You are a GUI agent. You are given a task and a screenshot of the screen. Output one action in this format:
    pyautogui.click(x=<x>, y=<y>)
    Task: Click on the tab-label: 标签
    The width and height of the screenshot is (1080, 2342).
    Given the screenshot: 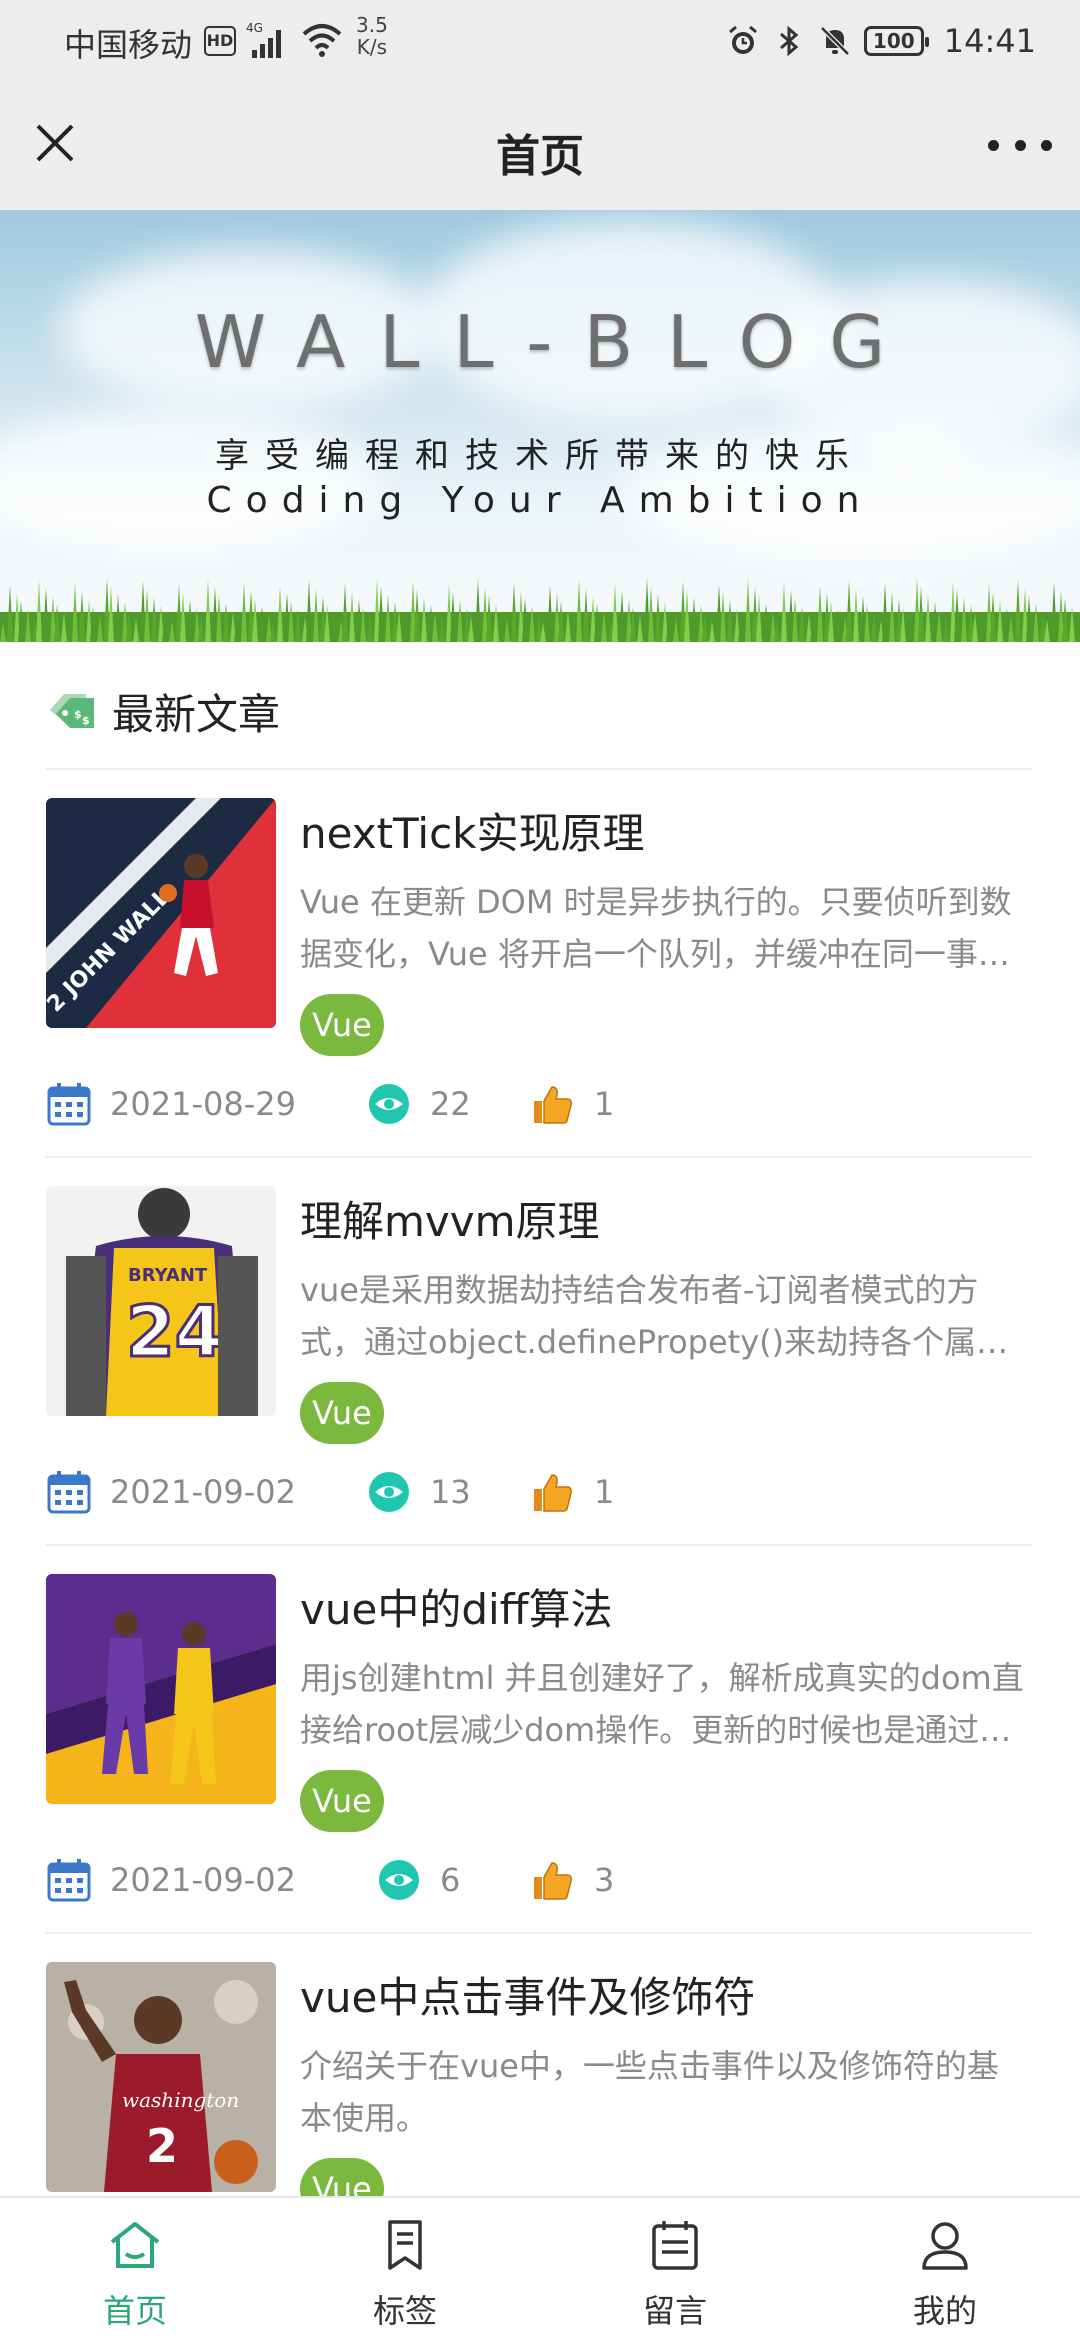 What is the action you would take?
    pyautogui.click(x=404, y=2311)
    